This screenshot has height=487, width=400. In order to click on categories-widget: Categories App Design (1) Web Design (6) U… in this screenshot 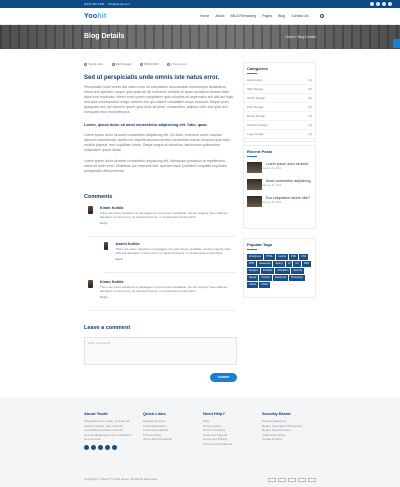, I will do `click(279, 102)`.